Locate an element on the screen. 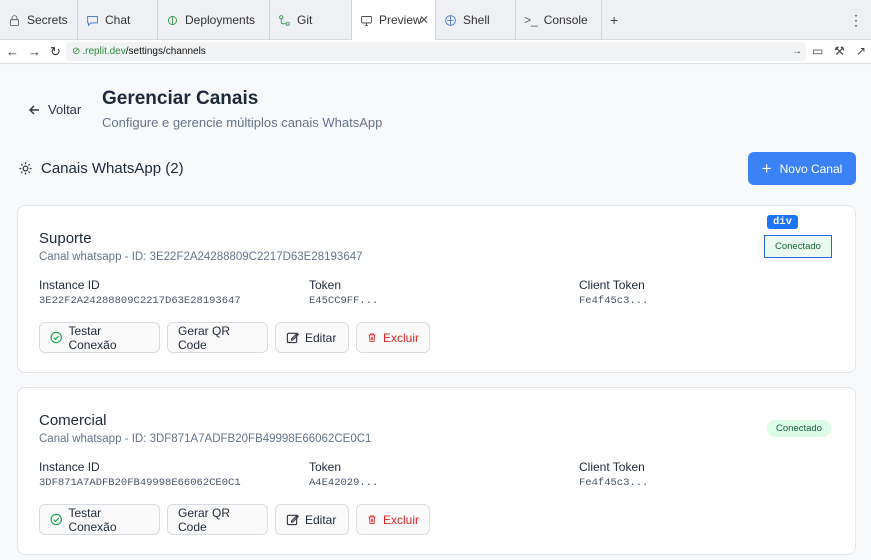  monitor-icon is located at coordinates (366, 20).